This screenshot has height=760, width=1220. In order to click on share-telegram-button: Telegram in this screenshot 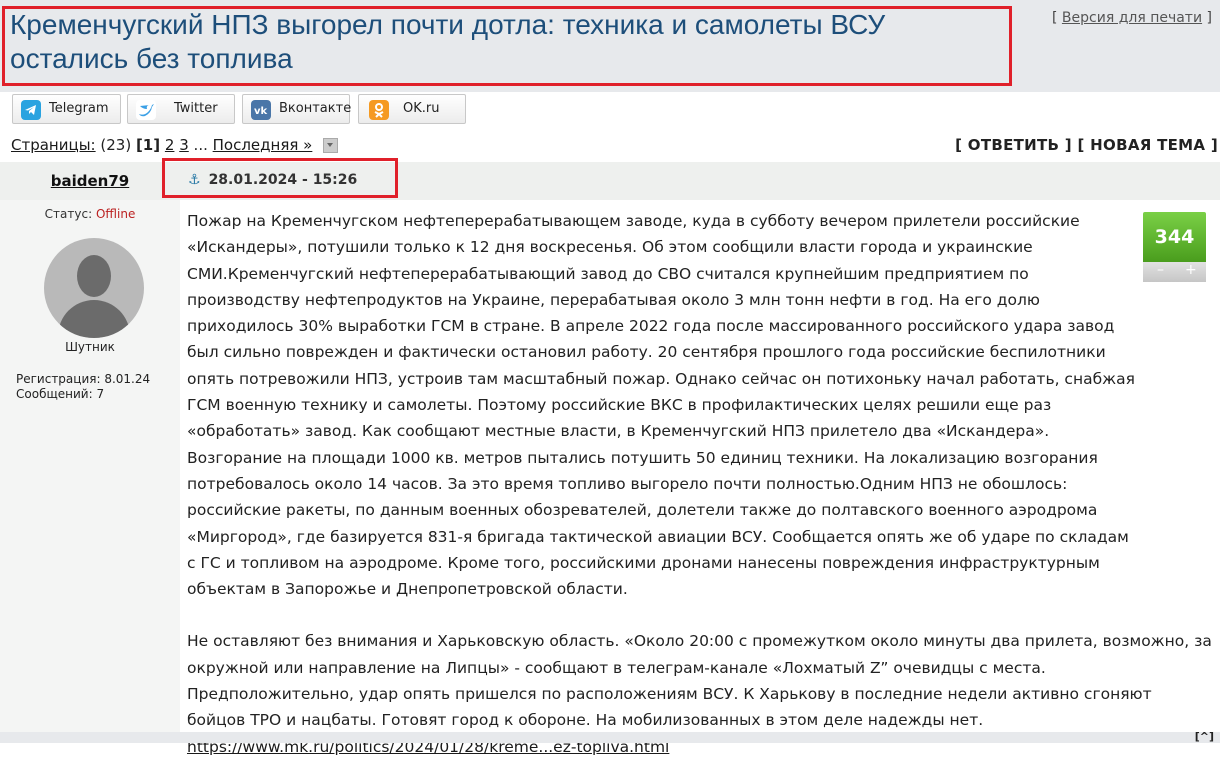, I will do `click(66, 109)`.